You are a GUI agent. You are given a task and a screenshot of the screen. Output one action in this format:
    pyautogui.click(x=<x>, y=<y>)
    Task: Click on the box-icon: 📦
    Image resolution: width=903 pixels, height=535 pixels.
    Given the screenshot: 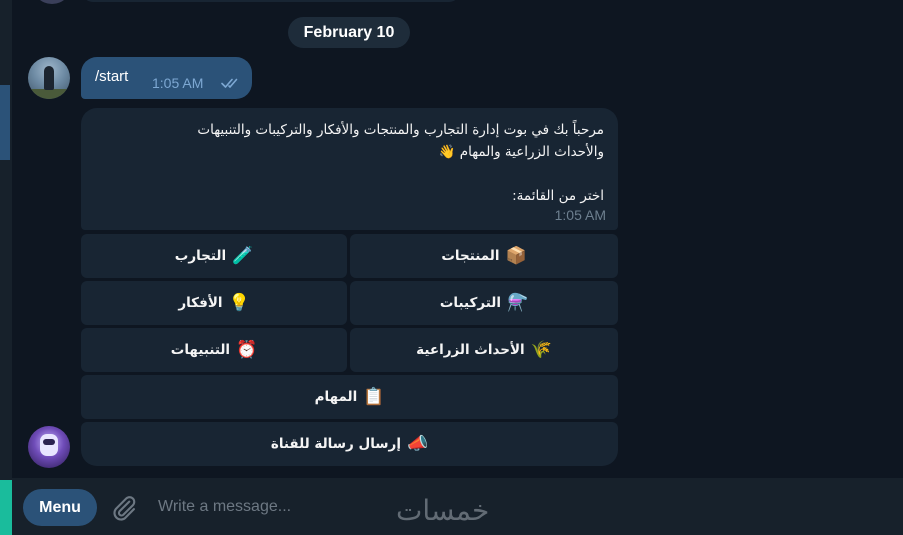 What is the action you would take?
    pyautogui.click(x=516, y=256)
    